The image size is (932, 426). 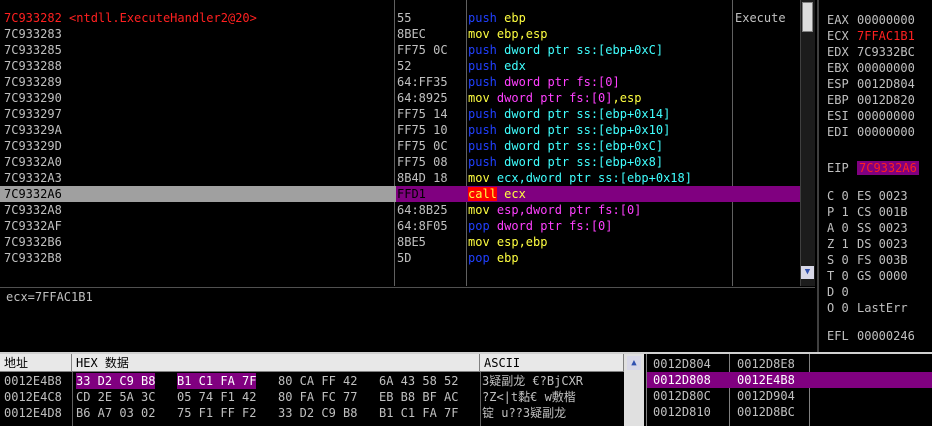 I want to click on dump-header-ascii: ASCII, so click(x=552, y=363).